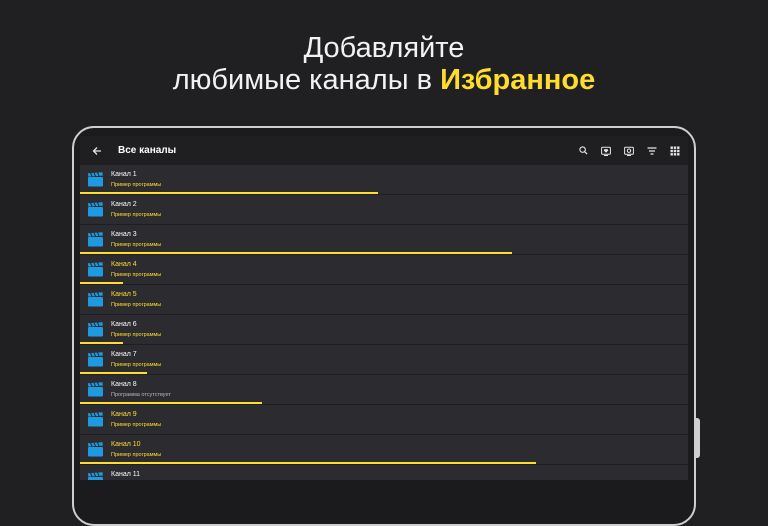 This screenshot has height=526, width=768. What do you see at coordinates (384, 180) in the screenshot?
I see `channel-row: Канал 1 Пример программы` at bounding box center [384, 180].